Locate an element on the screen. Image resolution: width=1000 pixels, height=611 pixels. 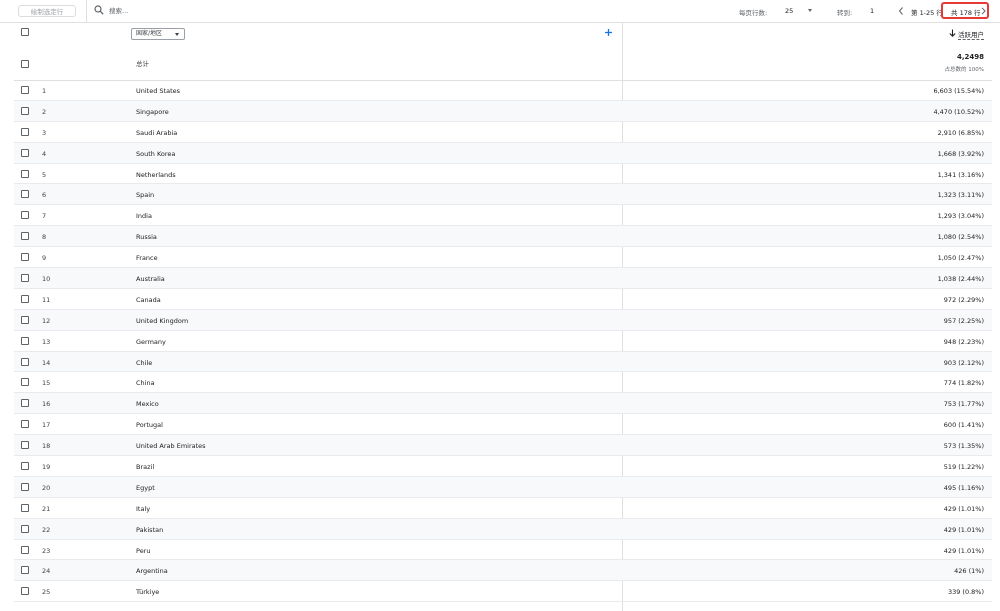
header-checkbox is located at coordinates (25, 32).